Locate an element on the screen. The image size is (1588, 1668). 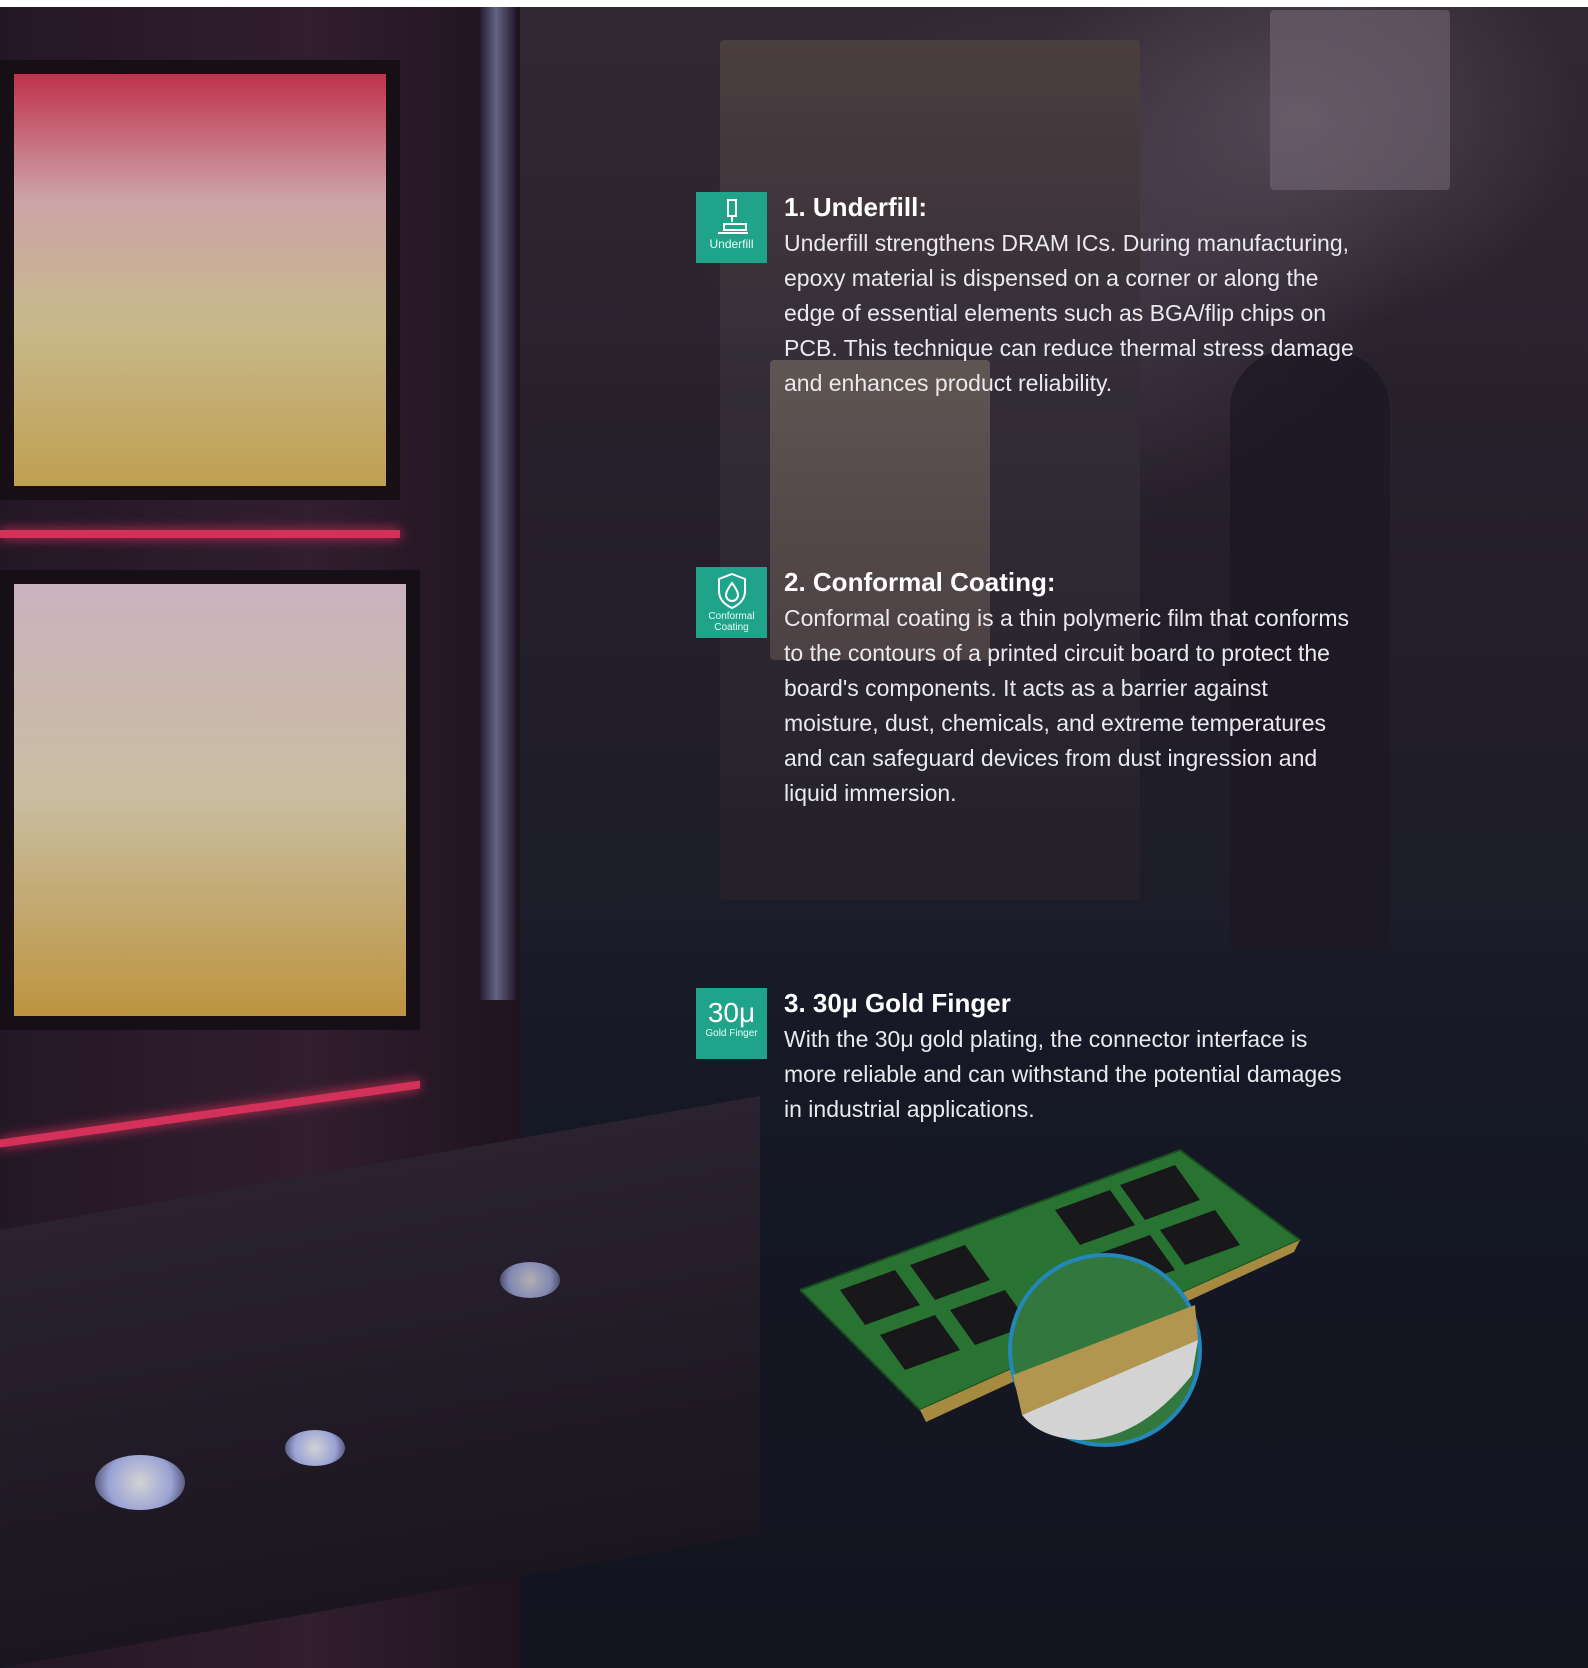
badge-value: 30μ is located at coordinates (731, 1012).